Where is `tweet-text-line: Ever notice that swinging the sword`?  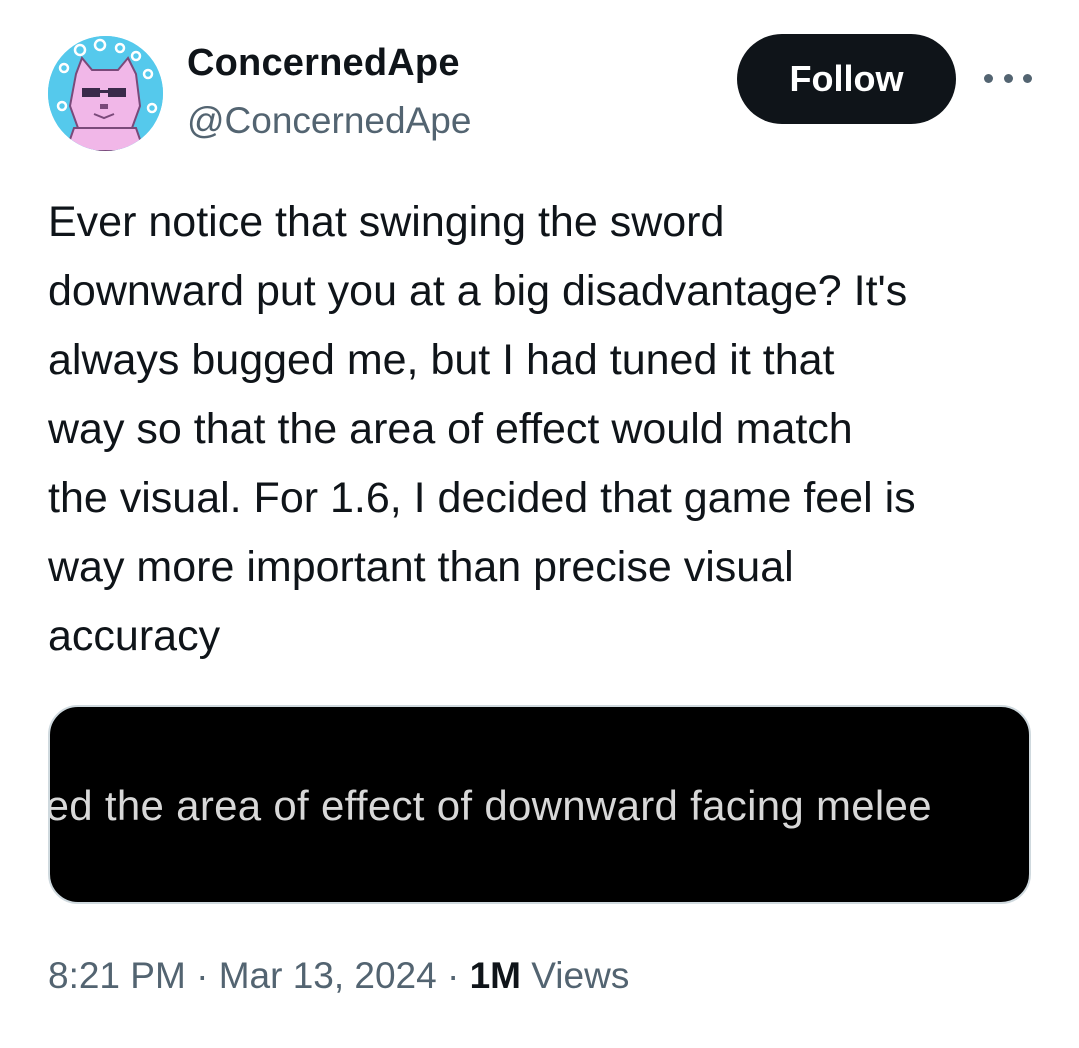 tweet-text-line: Ever notice that swinging the sword is located at coordinates (386, 222).